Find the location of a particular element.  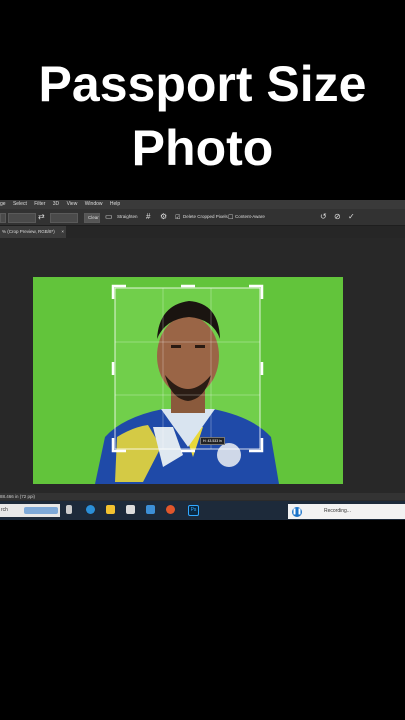

ratio-field is located at coordinates (3, 218).